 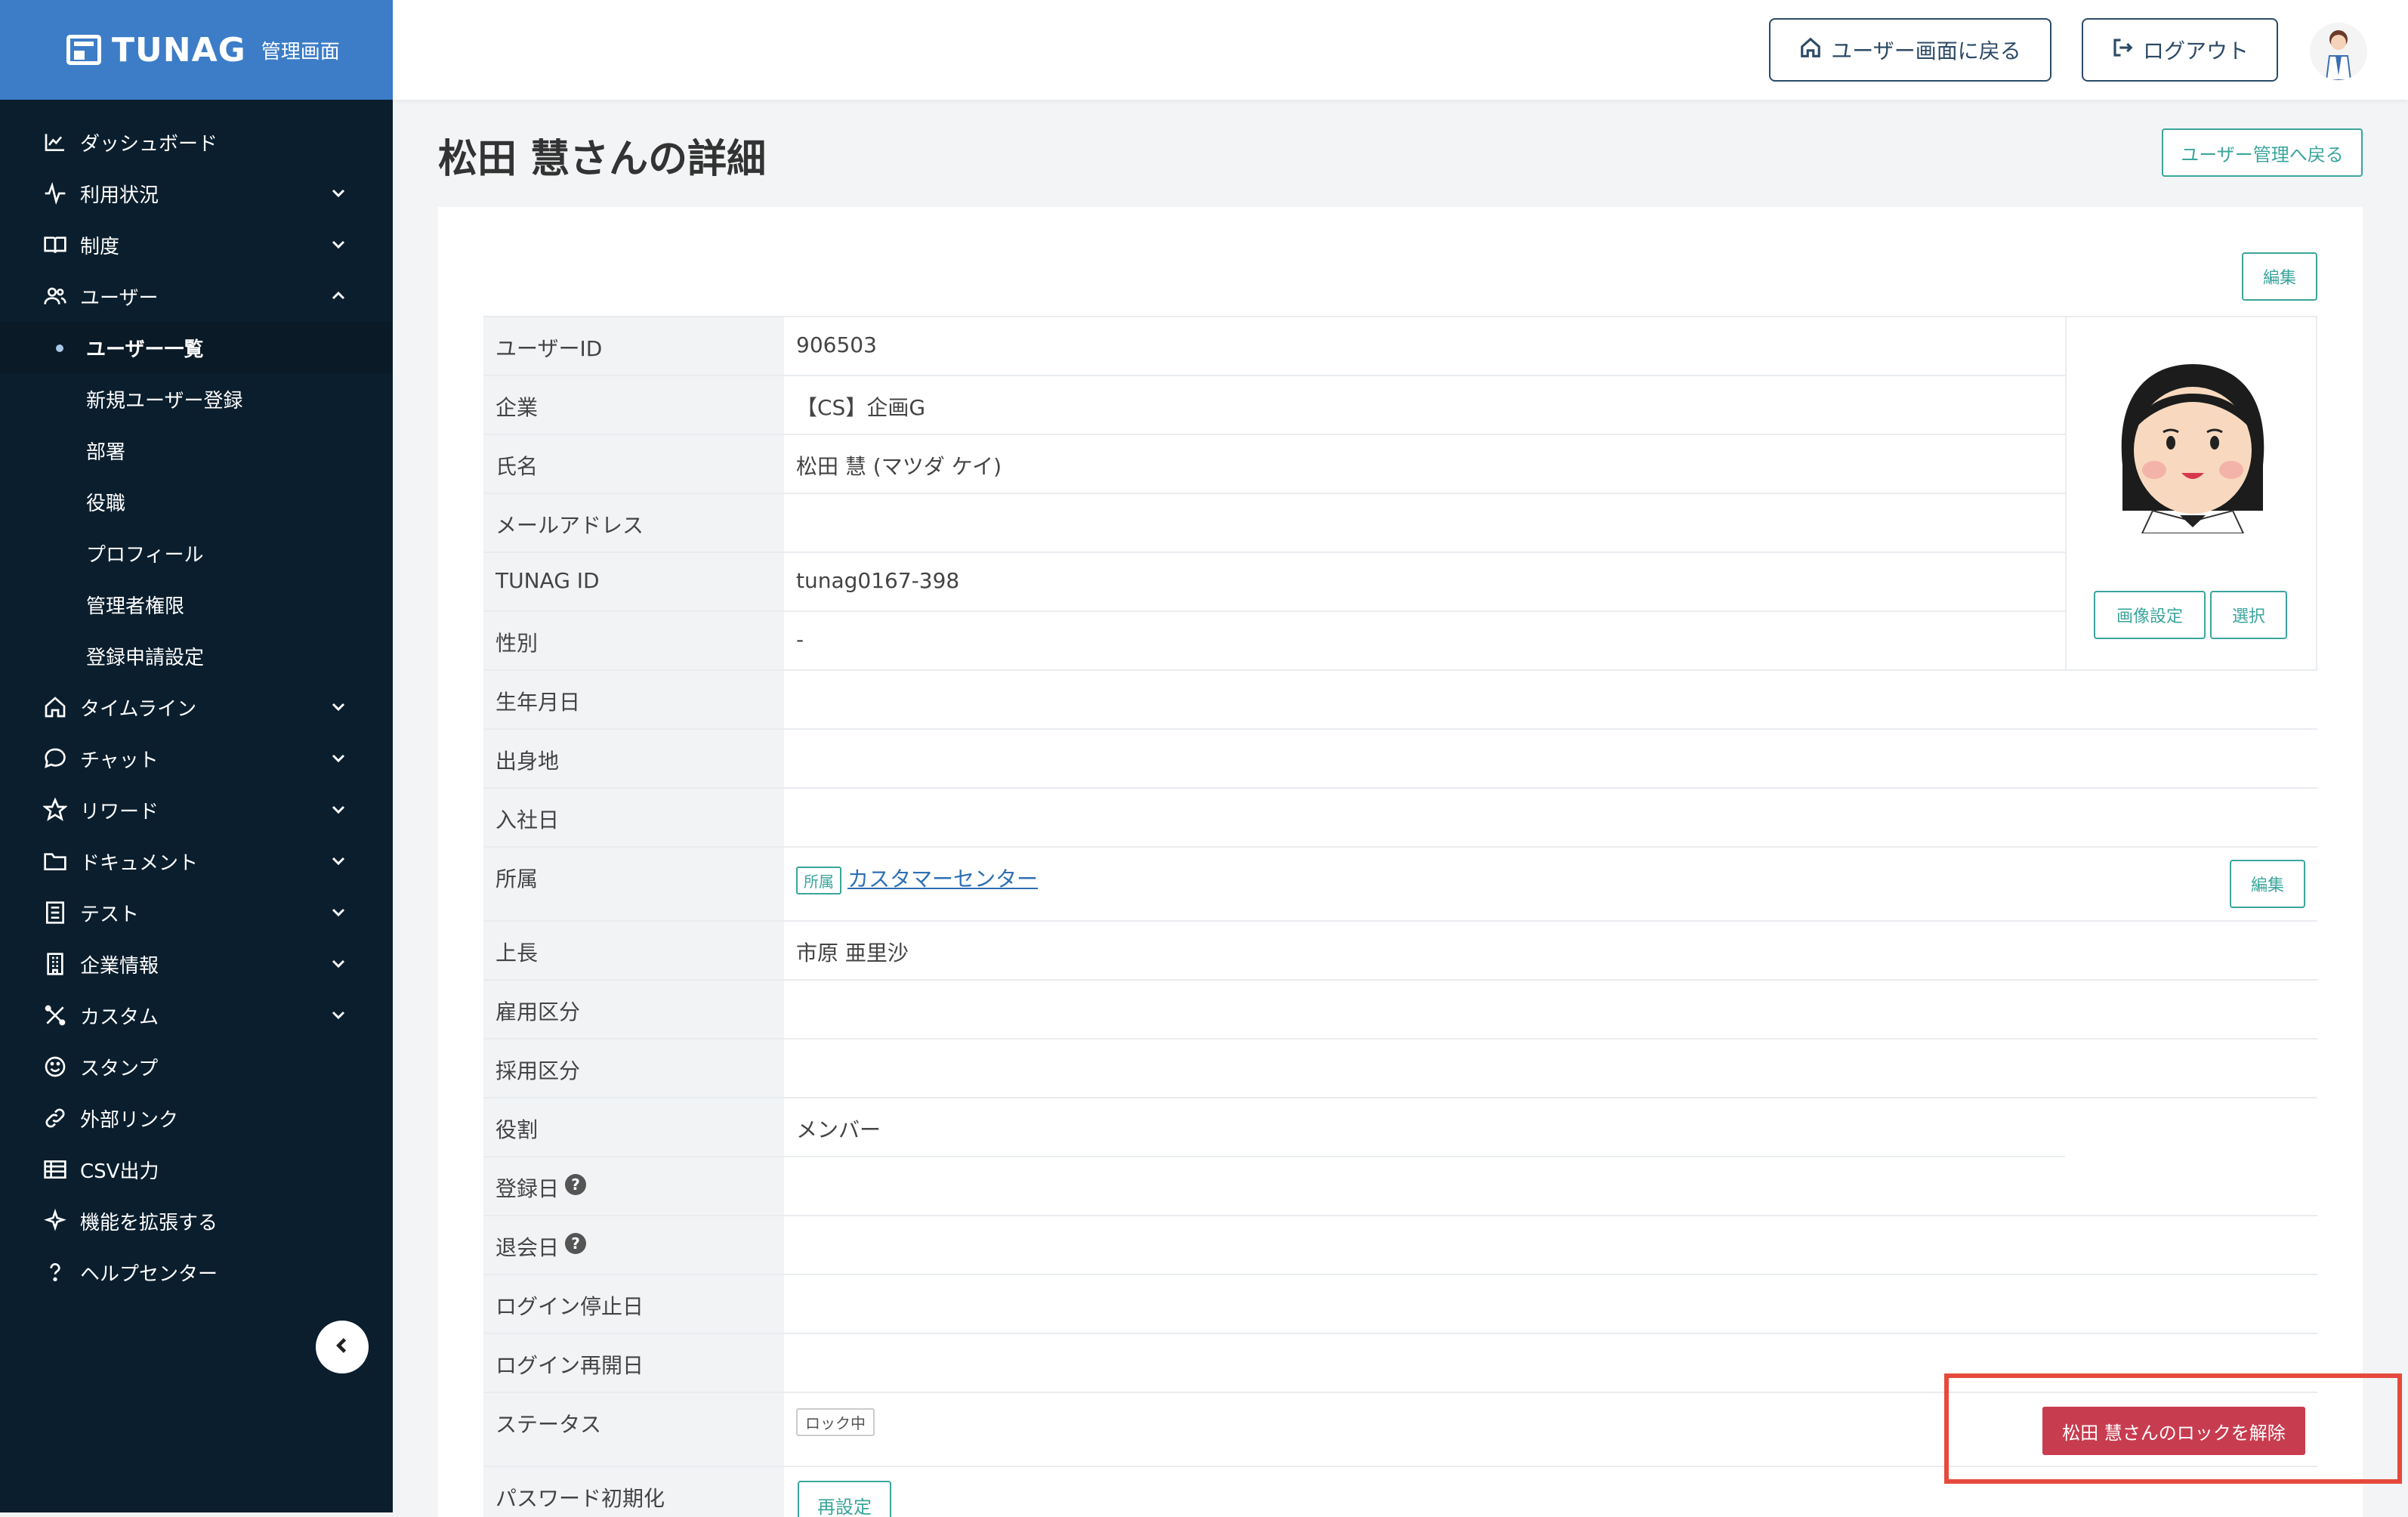 I want to click on field-label: ログイン停止日, so click(x=633, y=1304).